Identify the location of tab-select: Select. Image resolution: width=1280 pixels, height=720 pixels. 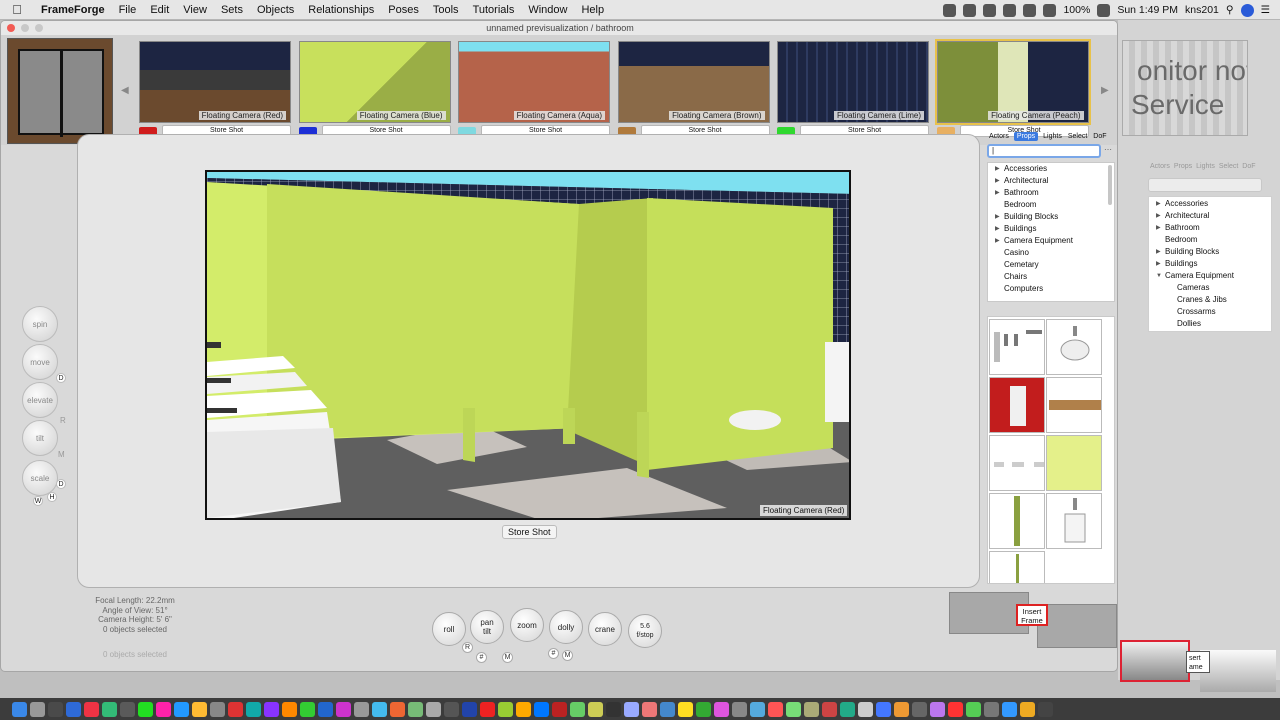
(1077, 136).